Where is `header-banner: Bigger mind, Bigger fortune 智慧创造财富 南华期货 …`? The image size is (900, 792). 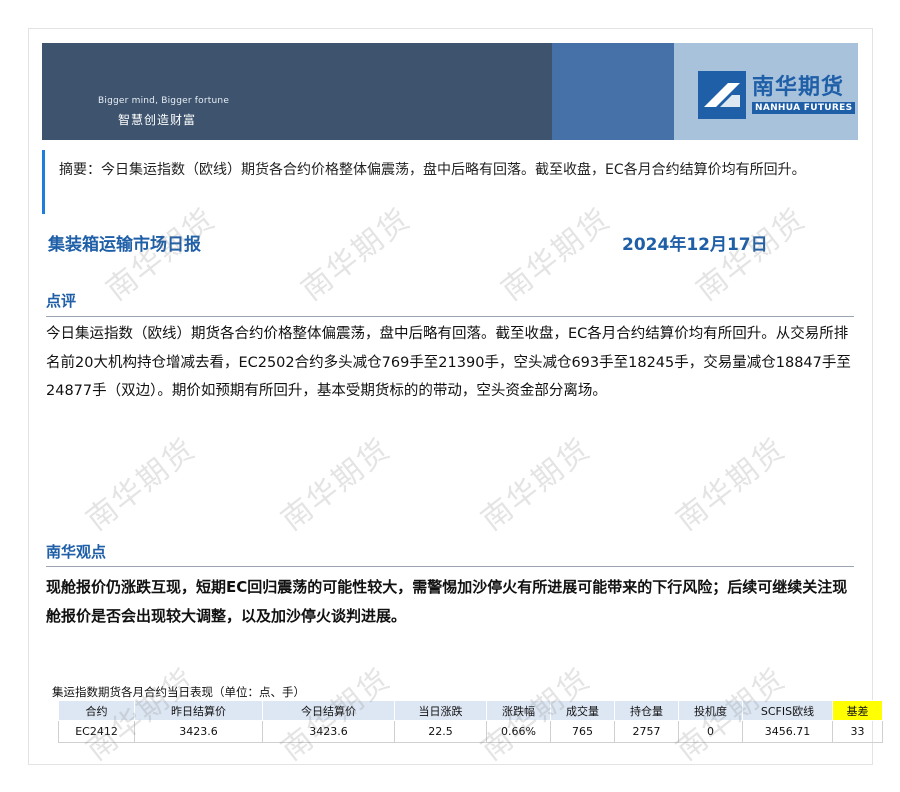
header-banner: Bigger mind, Bigger fortune 智慧创造财富 南华期货 … is located at coordinates (450, 91).